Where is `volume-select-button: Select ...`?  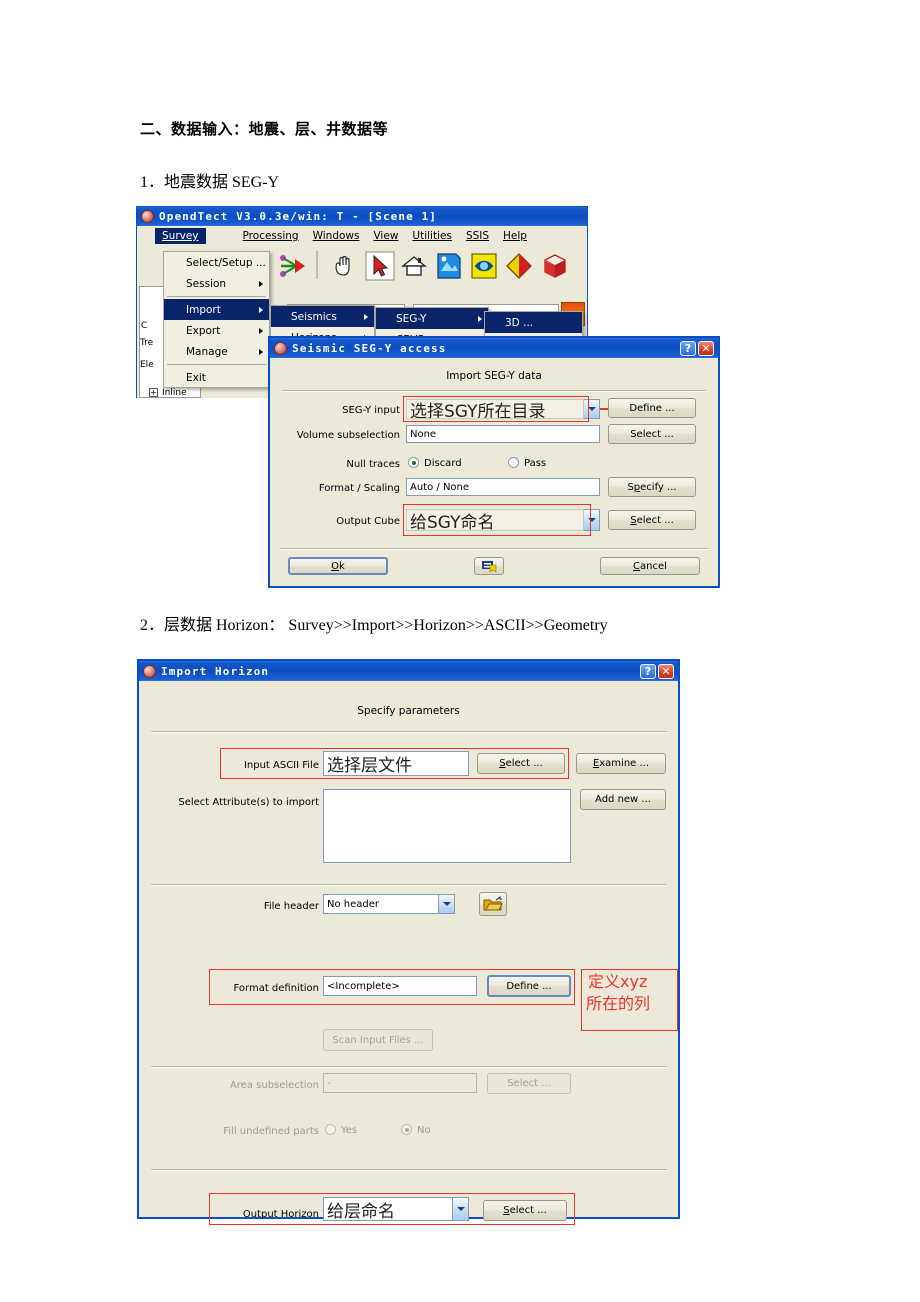
volume-select-button: Select ... is located at coordinates (652, 434).